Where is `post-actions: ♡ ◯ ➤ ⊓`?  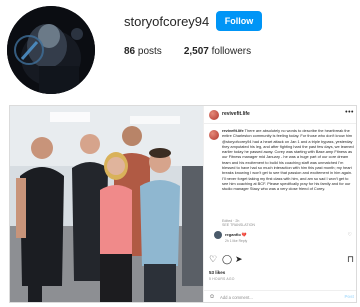 post-actions: ♡ ◯ ➤ ⊓ is located at coordinates (281, 260).